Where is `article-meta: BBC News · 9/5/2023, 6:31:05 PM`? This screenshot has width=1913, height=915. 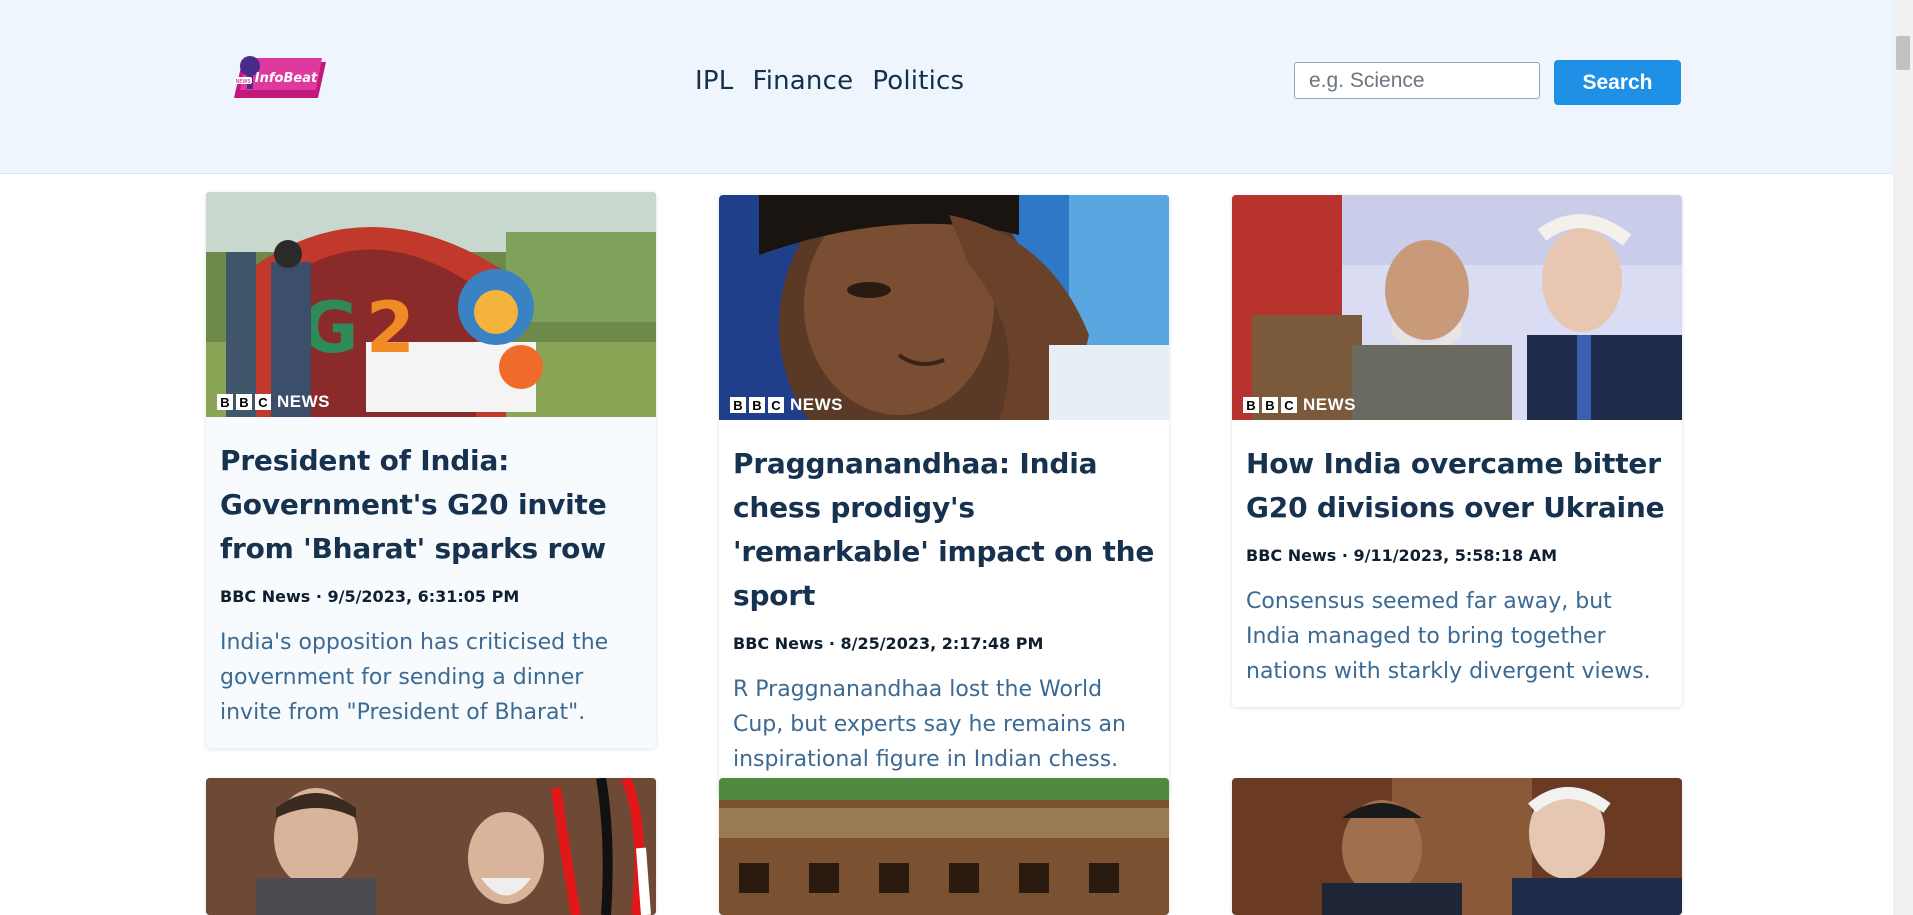 article-meta: BBC News · 9/5/2023, 6:31:05 PM is located at coordinates (370, 596).